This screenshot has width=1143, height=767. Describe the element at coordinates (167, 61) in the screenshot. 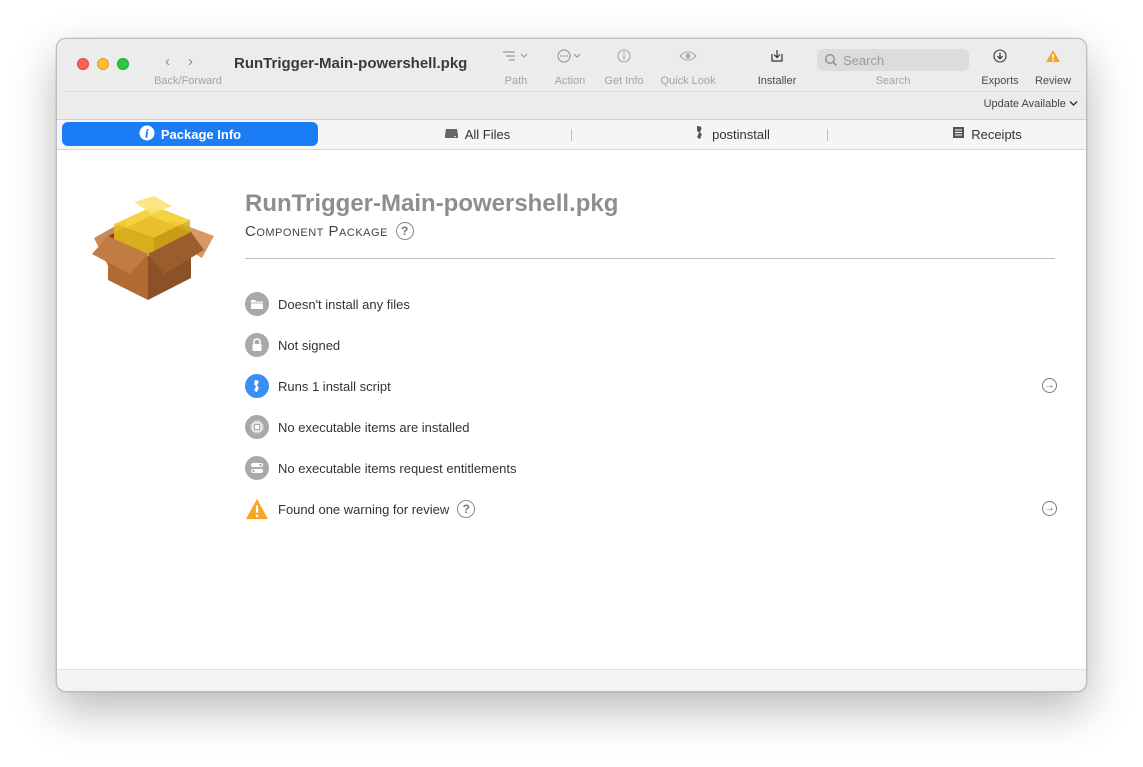

I see `chevron-left-icon: ‹` at that location.